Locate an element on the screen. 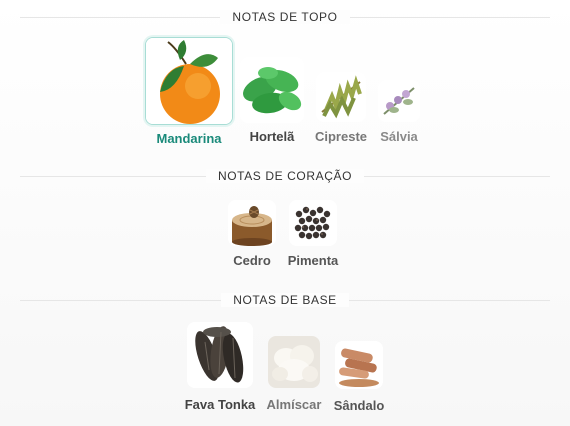 This screenshot has width=570, height=426. section-title: NOTAS DE TOPO is located at coordinates (285, 17).